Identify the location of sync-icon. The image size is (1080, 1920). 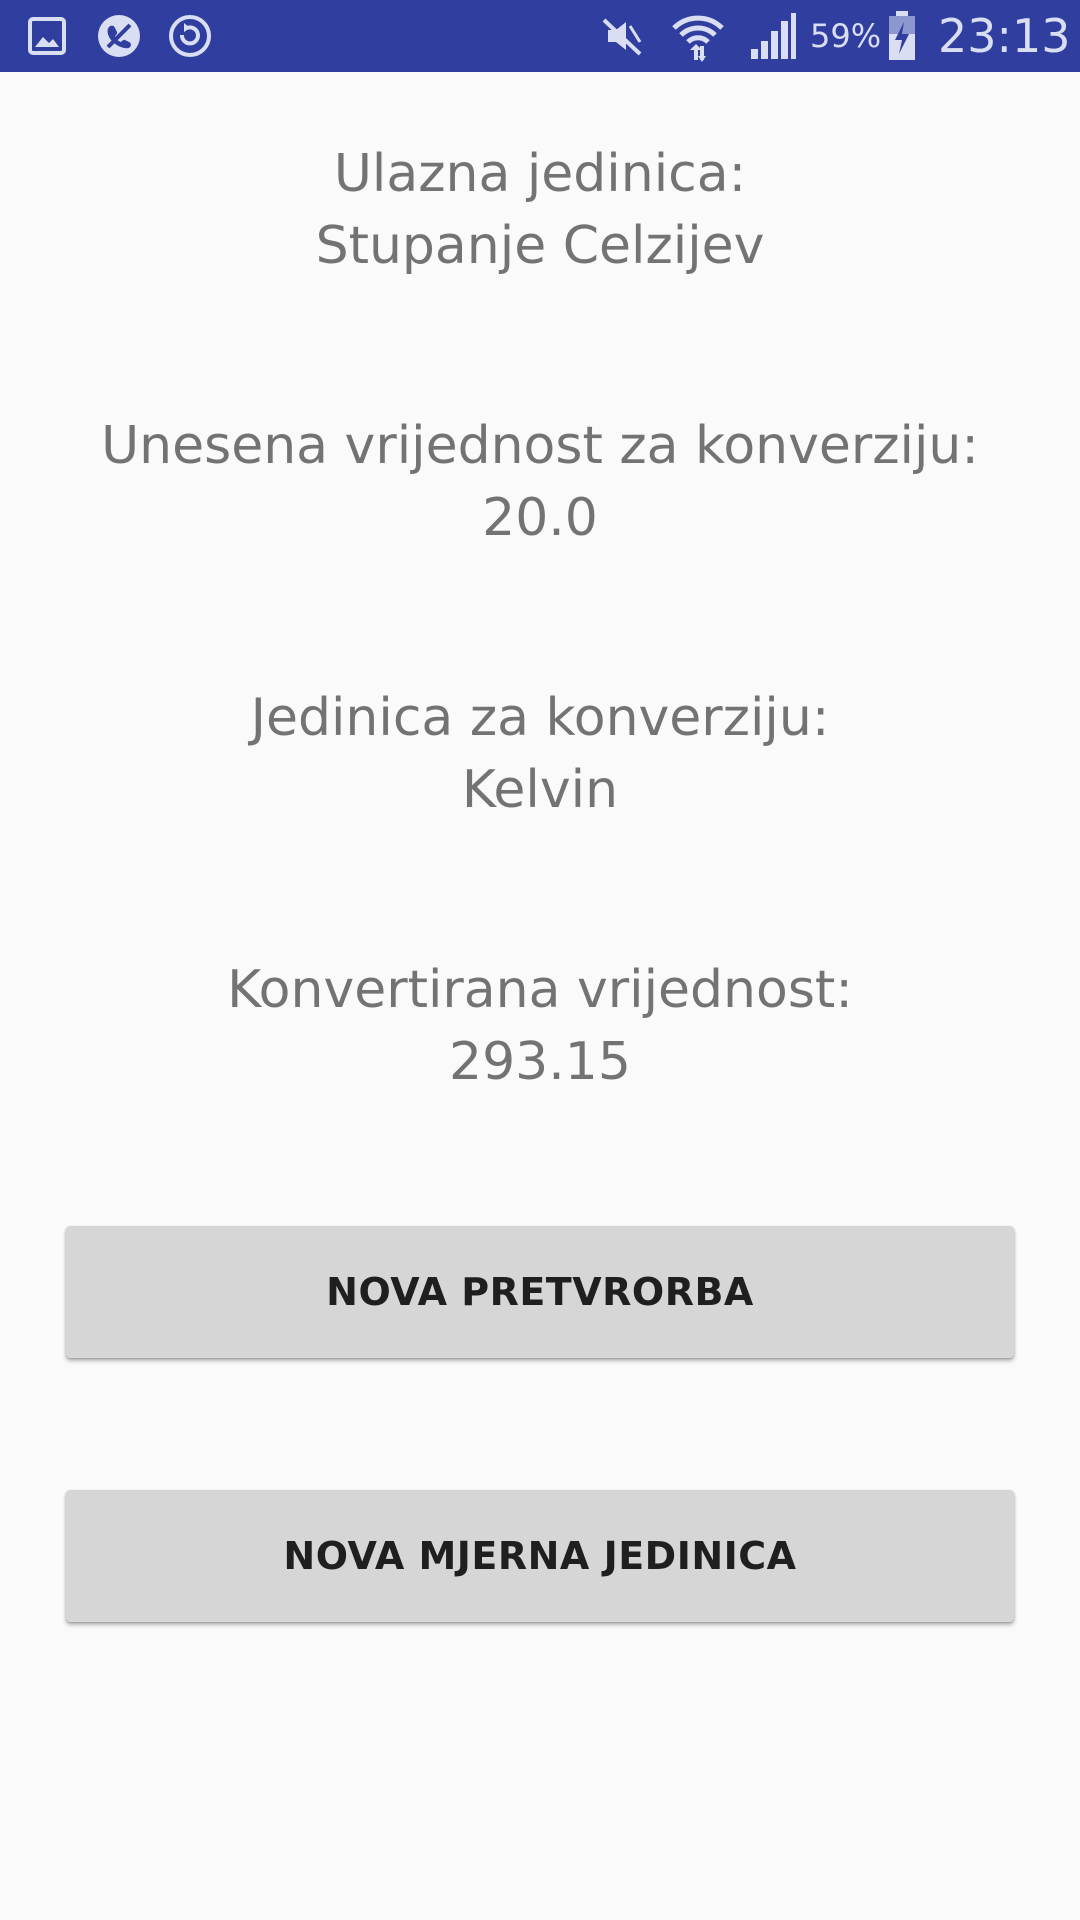
(190, 36).